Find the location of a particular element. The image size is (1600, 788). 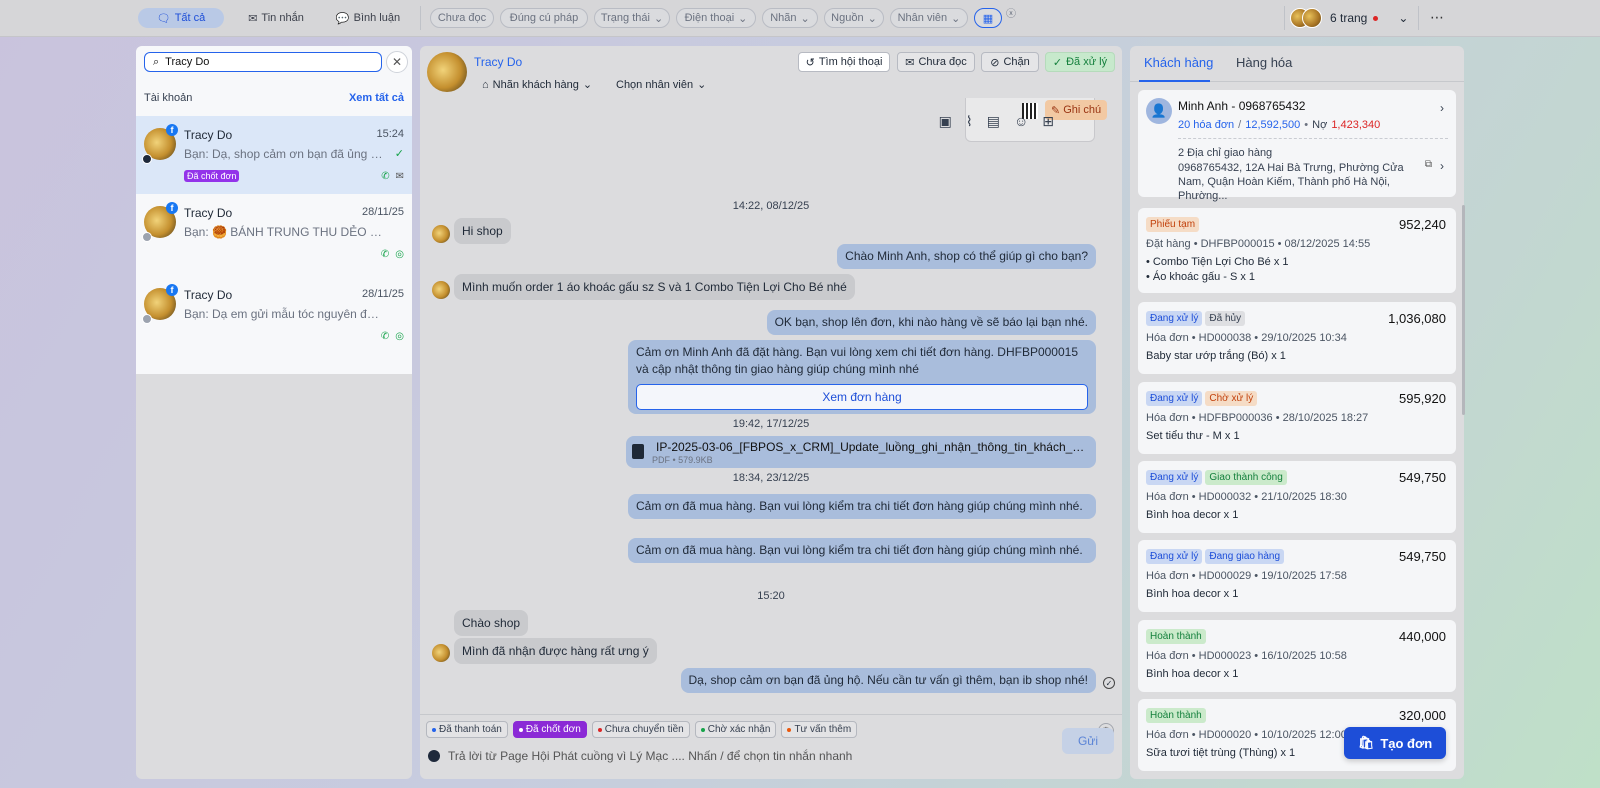

order-meta: Hóa đơn • HD000029 • 19/10/2025 17:58 is located at coordinates (1246, 576).